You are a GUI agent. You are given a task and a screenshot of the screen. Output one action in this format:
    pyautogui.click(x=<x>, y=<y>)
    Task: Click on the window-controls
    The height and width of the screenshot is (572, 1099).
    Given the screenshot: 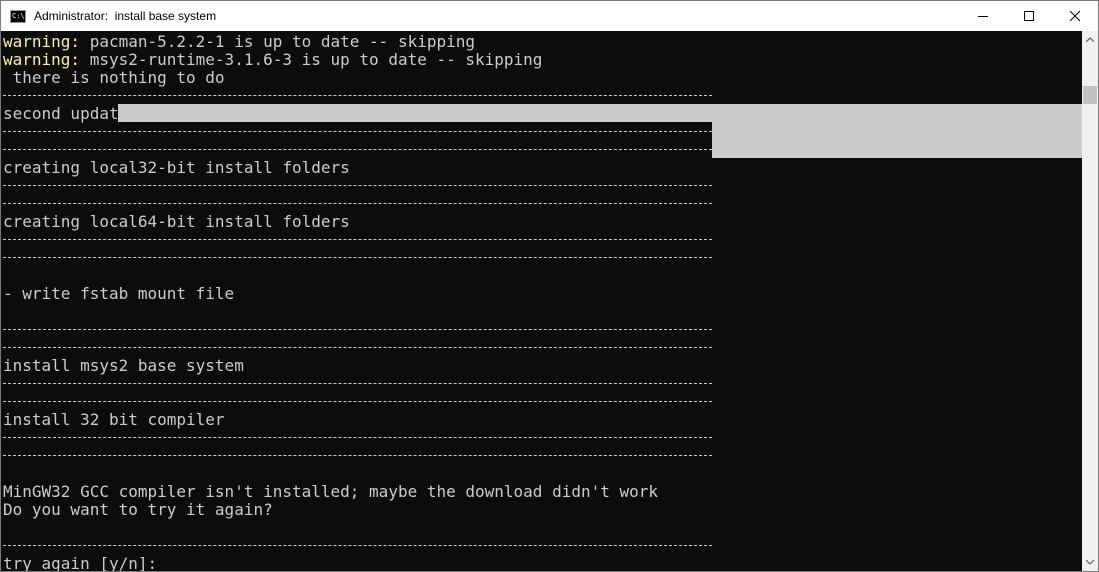 What is the action you would take?
    pyautogui.click(x=1029, y=16)
    